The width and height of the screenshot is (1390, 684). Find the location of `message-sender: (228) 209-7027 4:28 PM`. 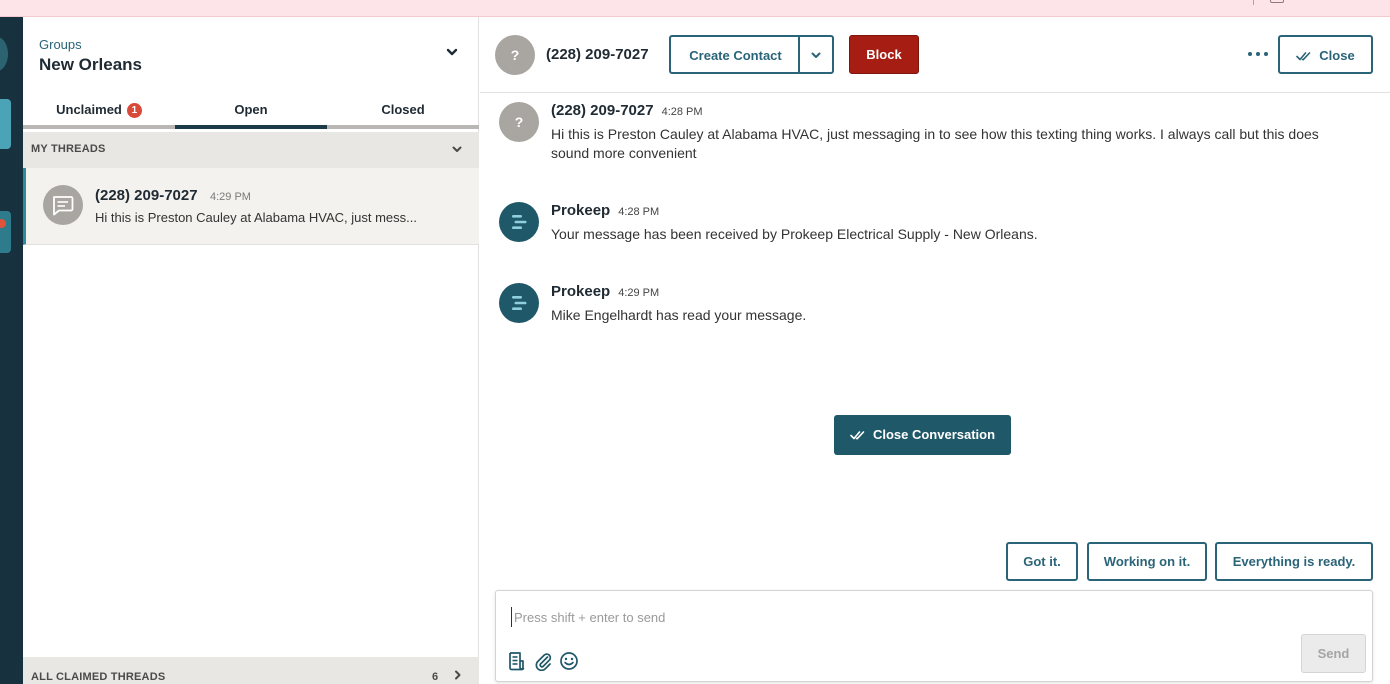

message-sender: (228) 209-7027 4:28 PM is located at coordinates (627, 110).